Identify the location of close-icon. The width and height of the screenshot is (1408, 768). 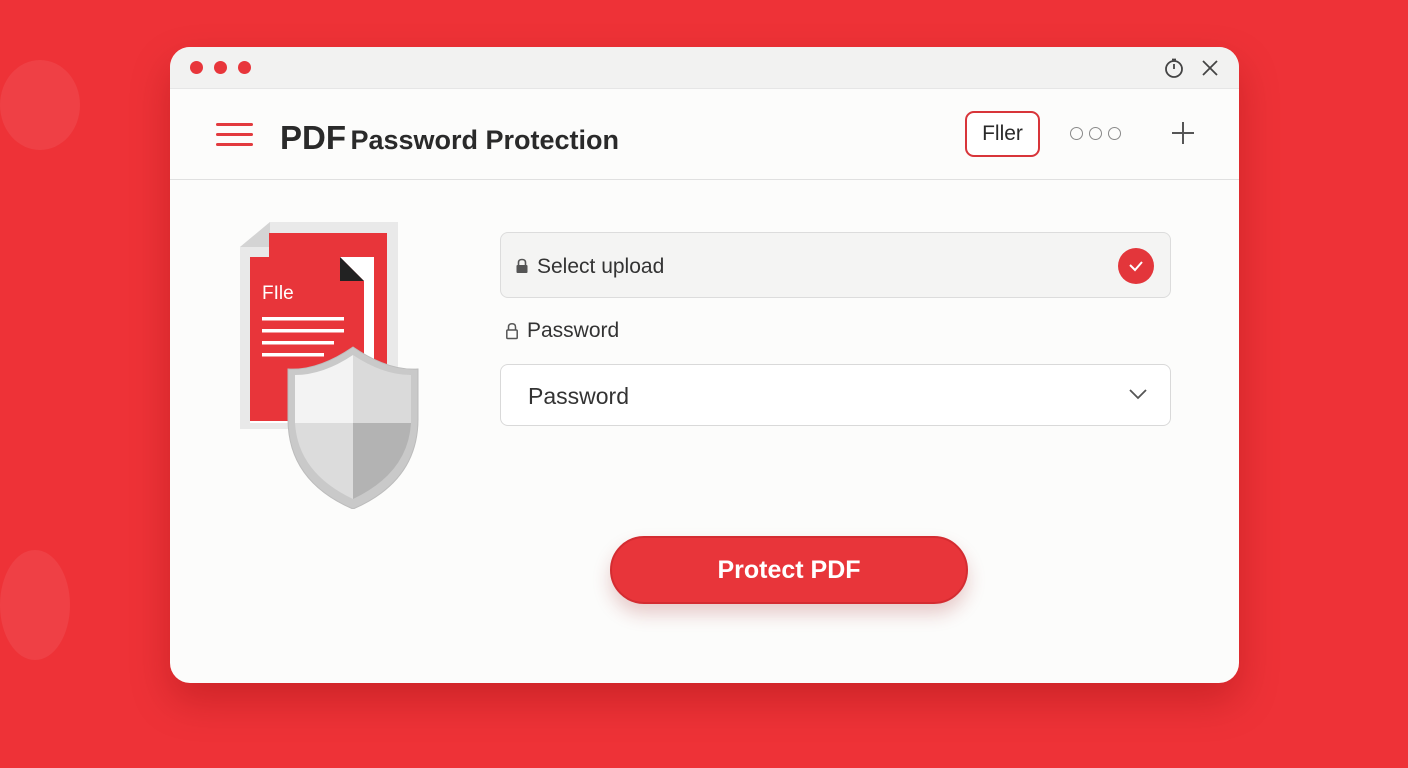
(1210, 68).